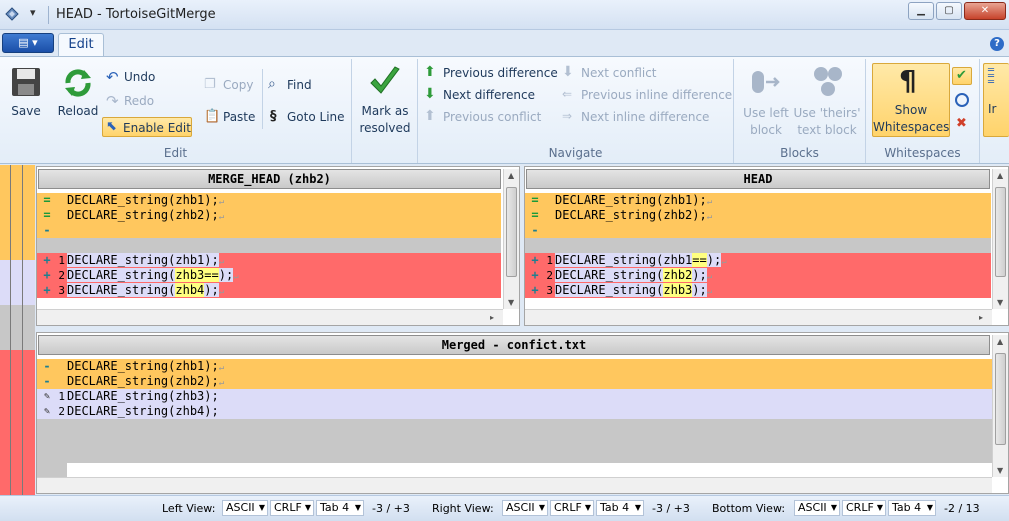  I want to click on copy-label: Copy, so click(238, 85).